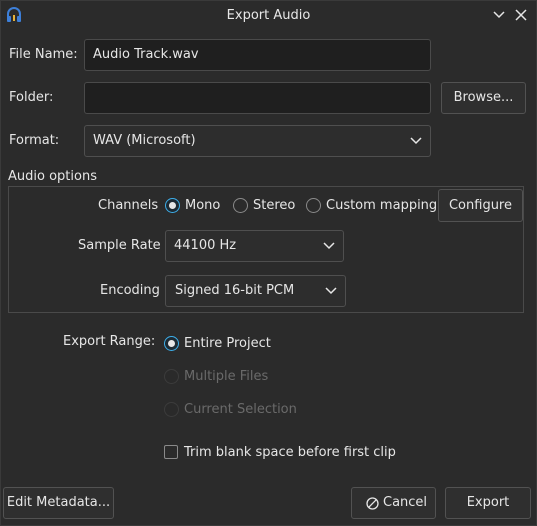 Image resolution: width=537 pixels, height=526 pixels. Describe the element at coordinates (240, 409) in the screenshot. I see `range-current-selection-label: Current Selection` at that location.